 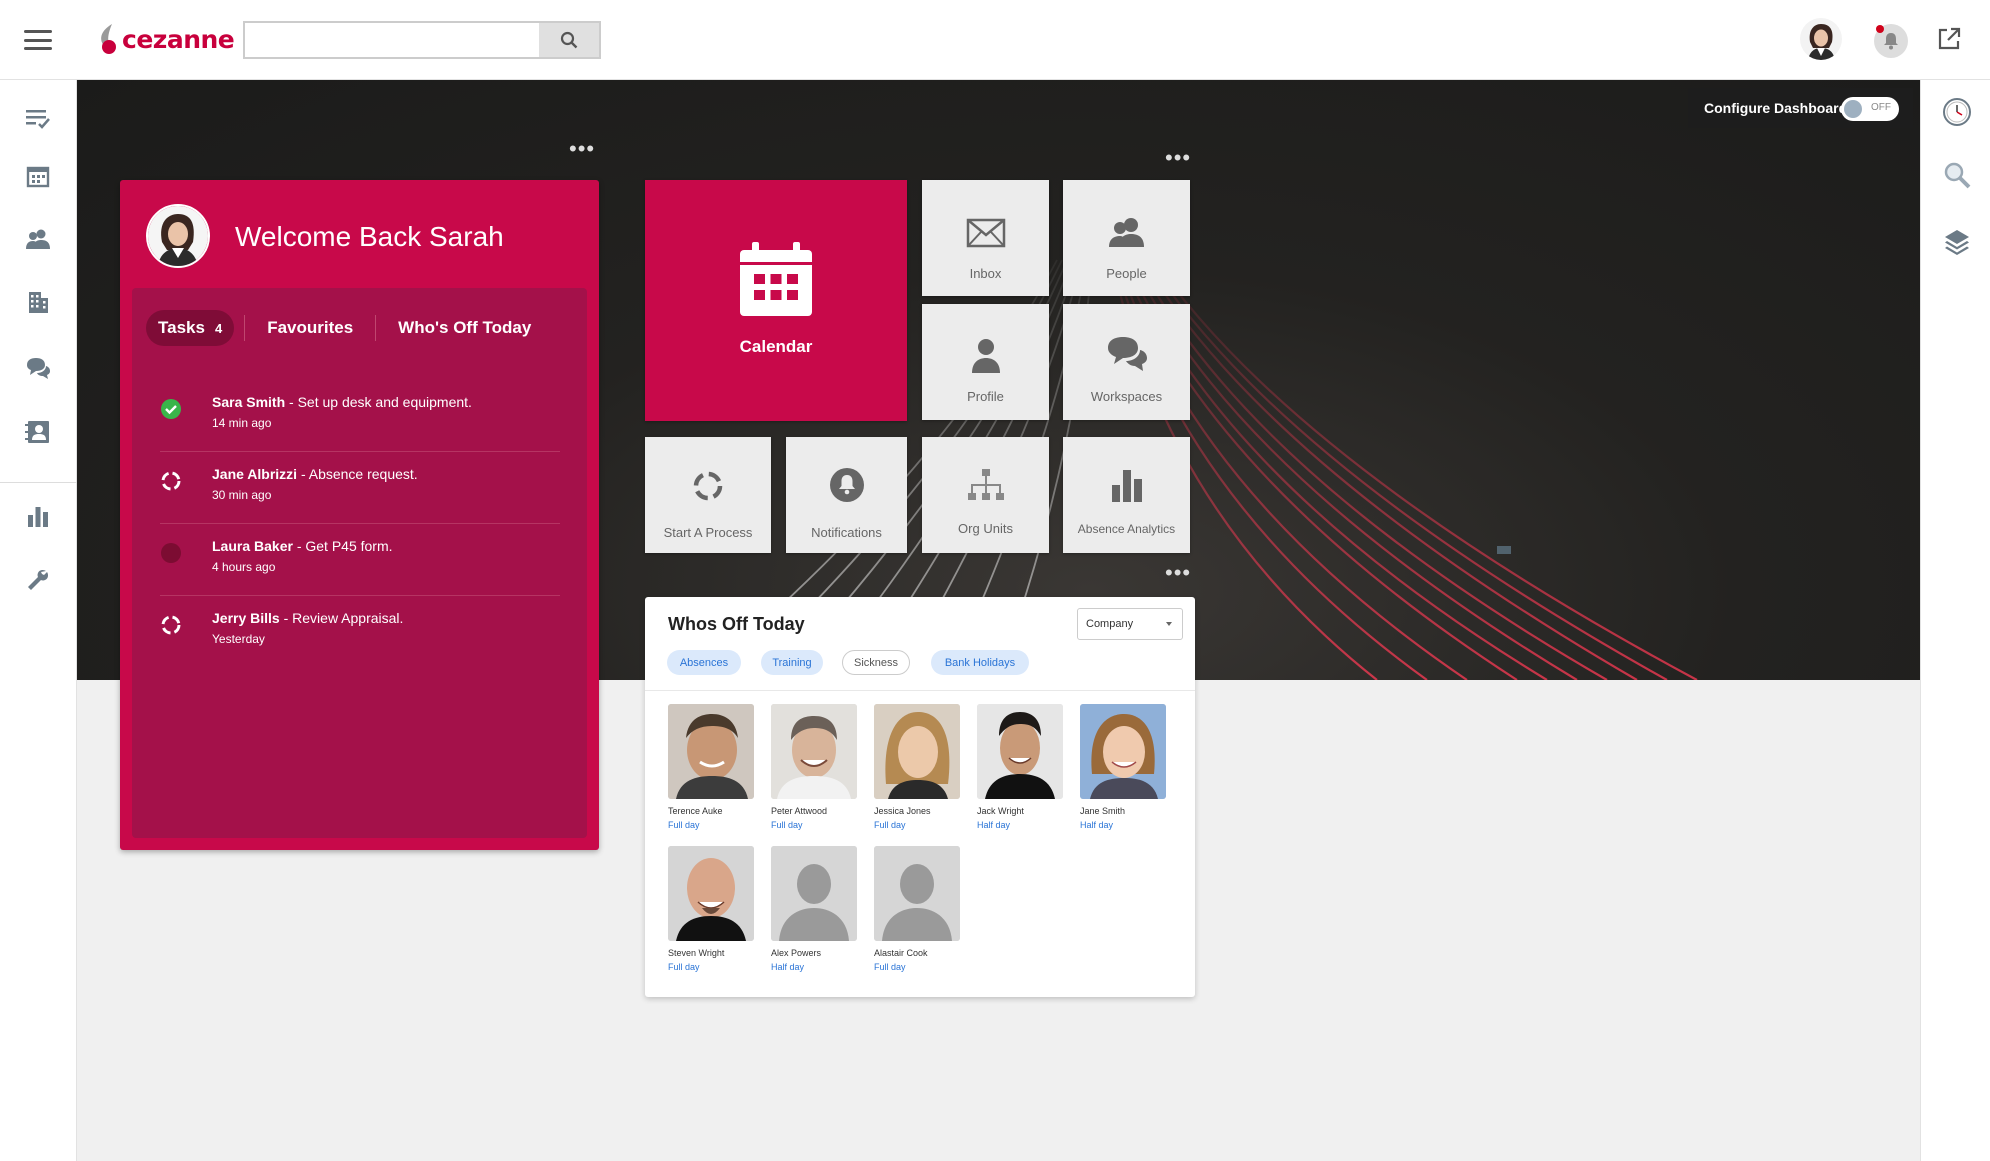 What do you see at coordinates (1000, 811) in the screenshot?
I see `person-name: Jack Wright` at bounding box center [1000, 811].